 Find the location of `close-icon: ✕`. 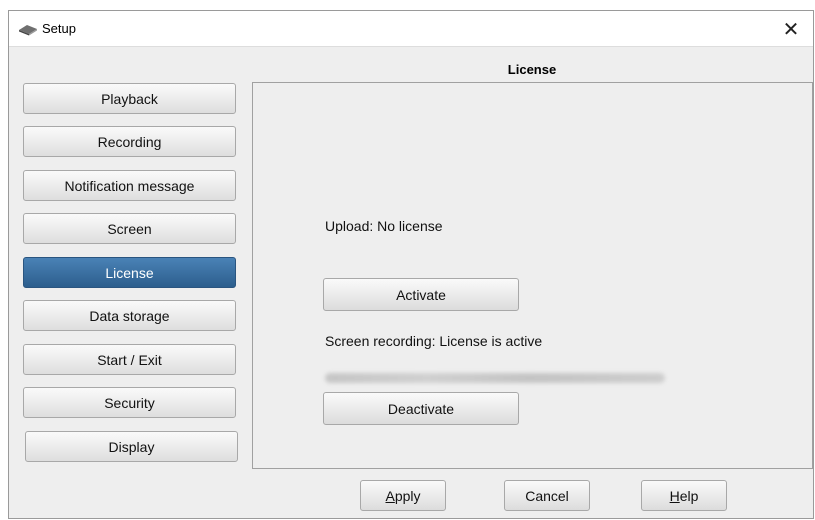

close-icon: ✕ is located at coordinates (791, 28).